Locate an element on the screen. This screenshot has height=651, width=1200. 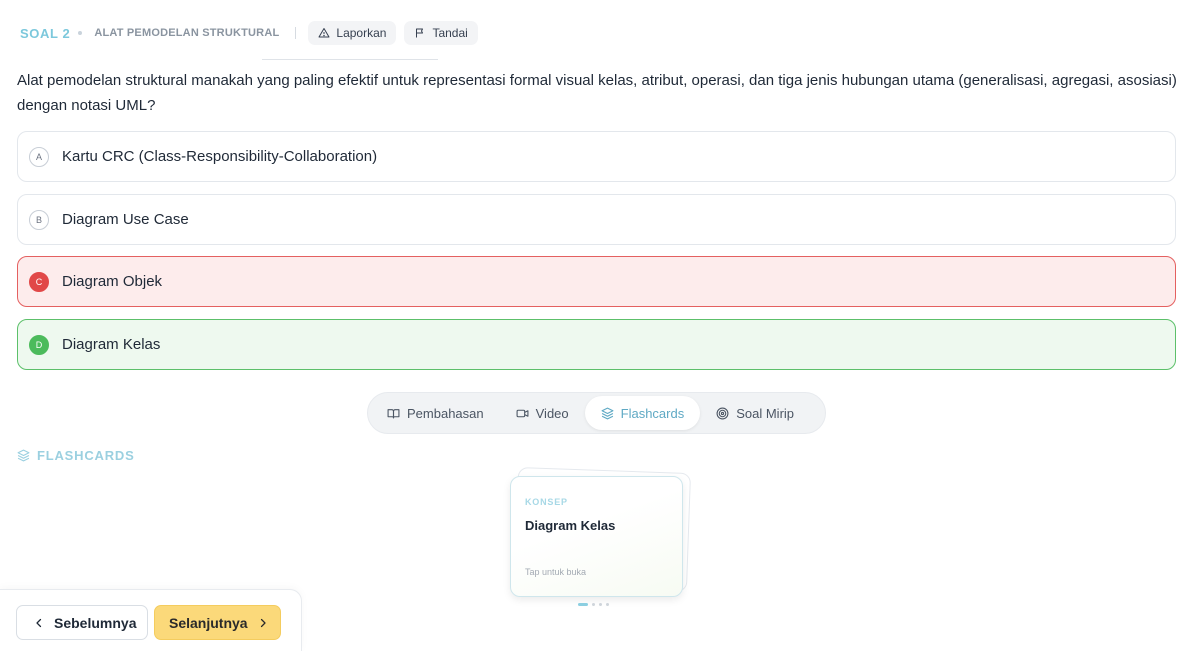
option-c: C Diagram Objek is located at coordinates (596, 281).